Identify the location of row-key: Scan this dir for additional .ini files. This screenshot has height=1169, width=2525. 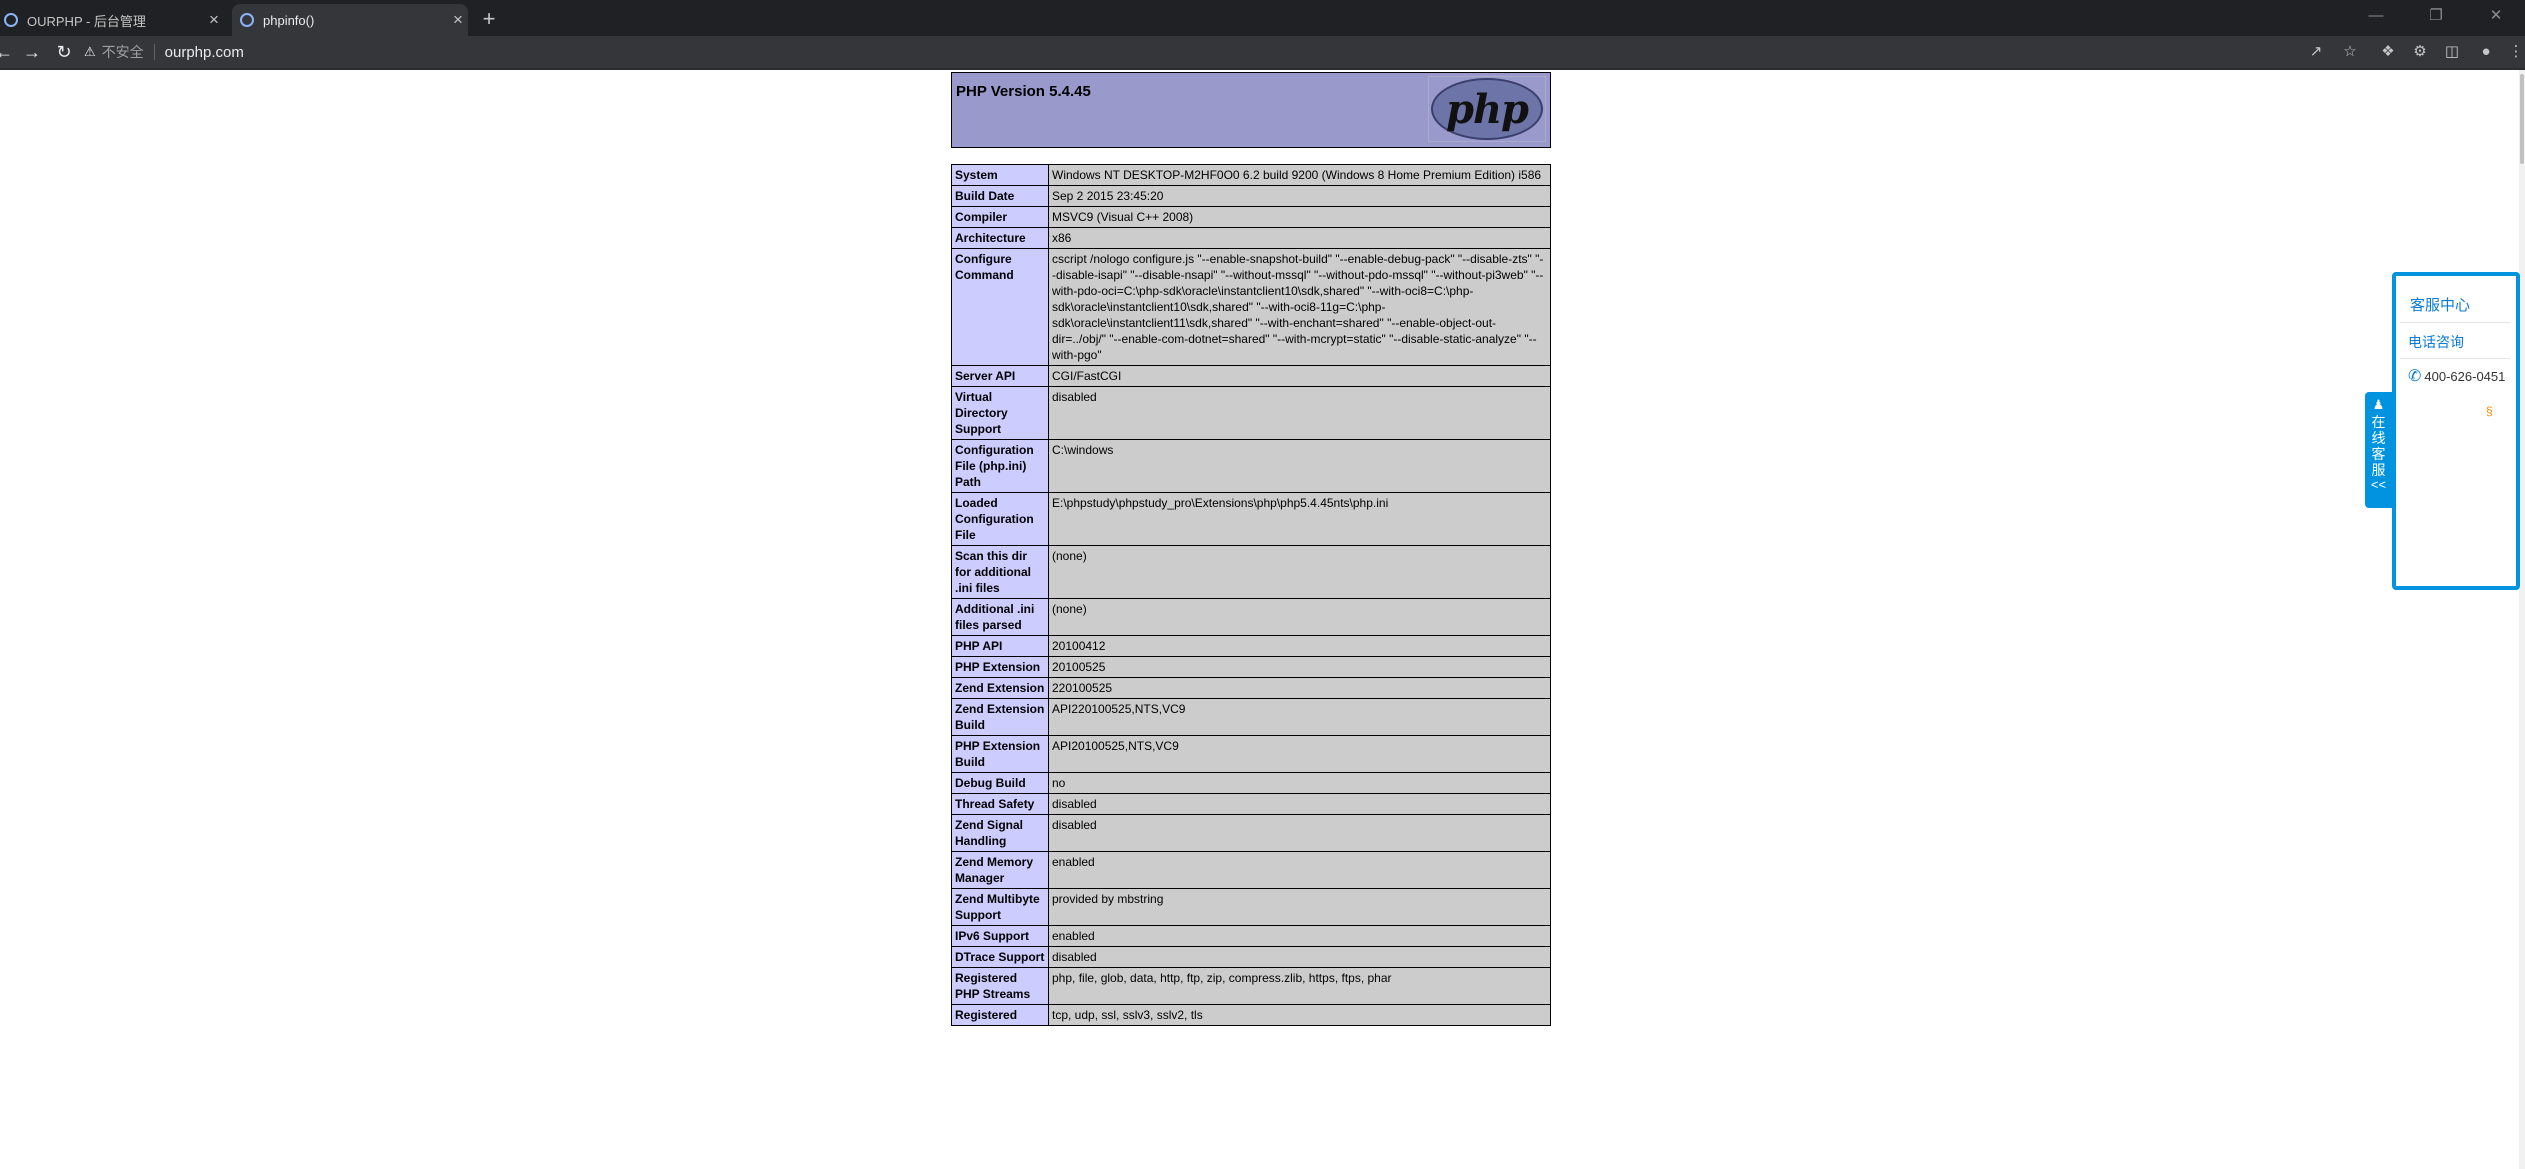
(1000, 572).